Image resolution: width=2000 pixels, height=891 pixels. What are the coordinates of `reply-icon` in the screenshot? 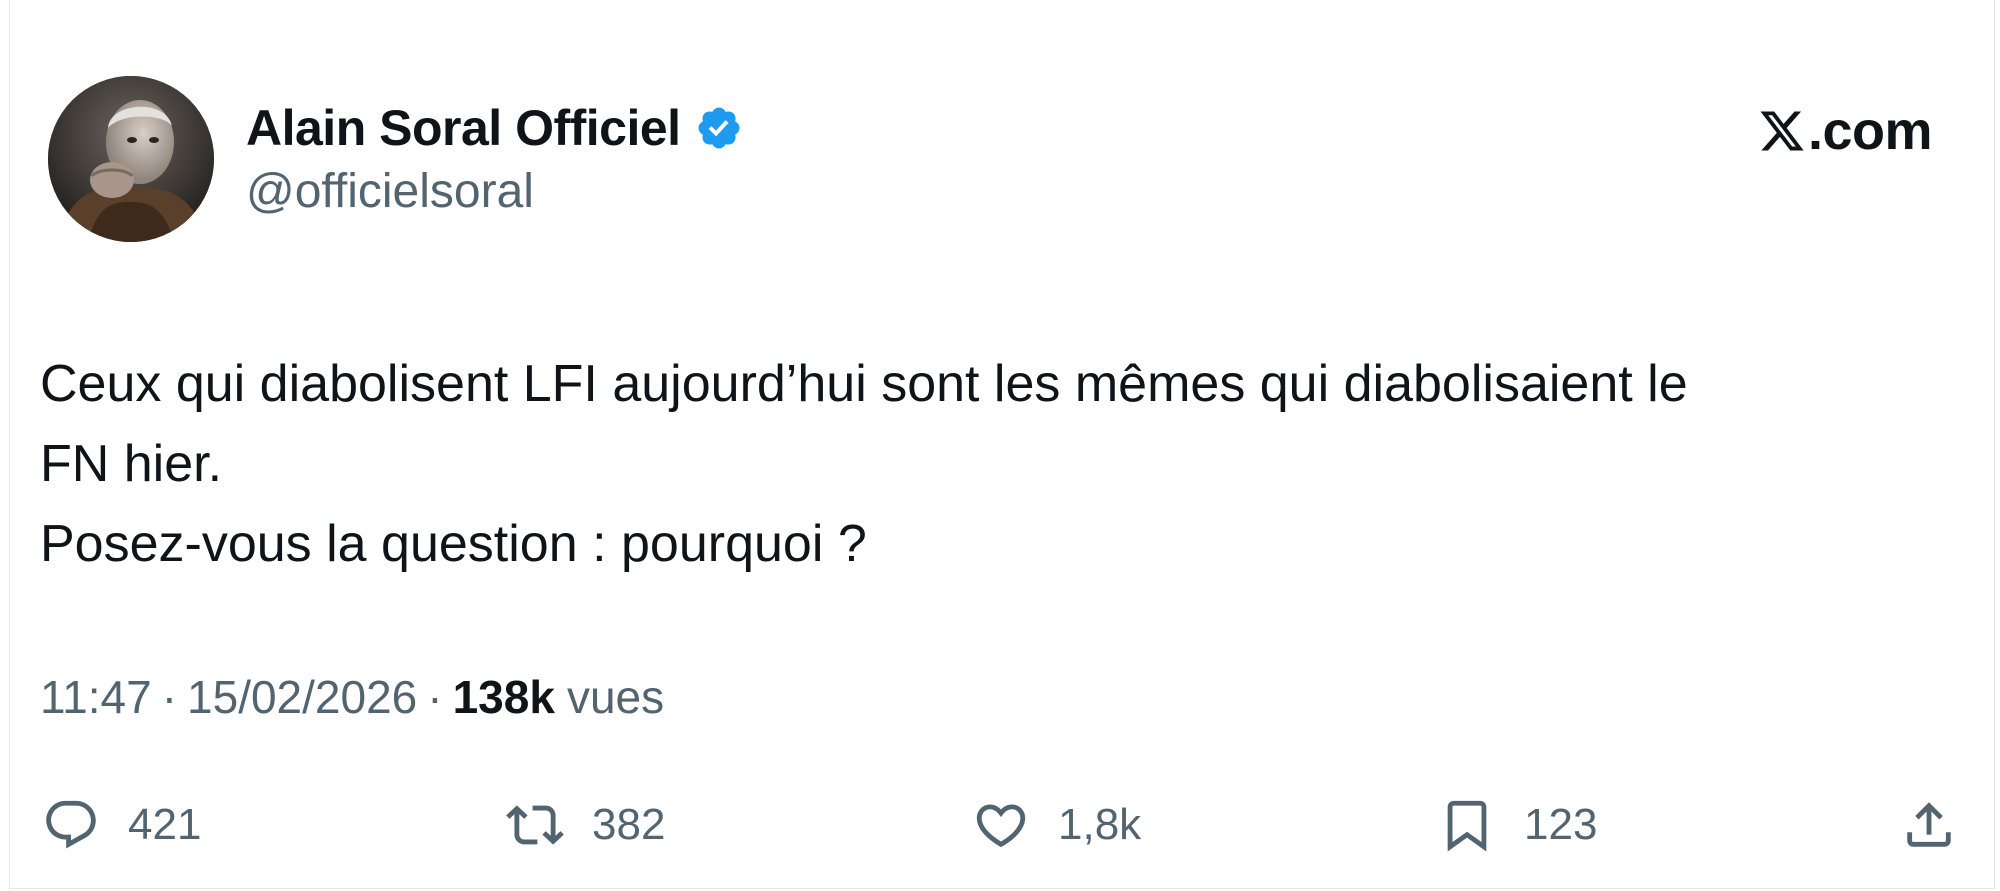 It's located at (71, 824).